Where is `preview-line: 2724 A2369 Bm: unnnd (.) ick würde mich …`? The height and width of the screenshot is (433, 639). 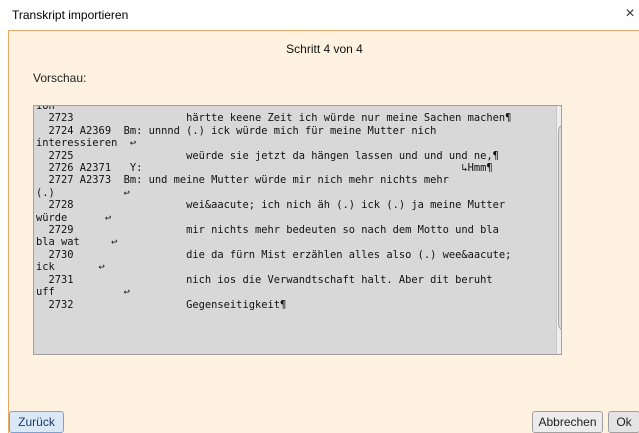
preview-line: 2724 A2369 Bm: unnnd (.) ick würde mich … is located at coordinates (236, 130).